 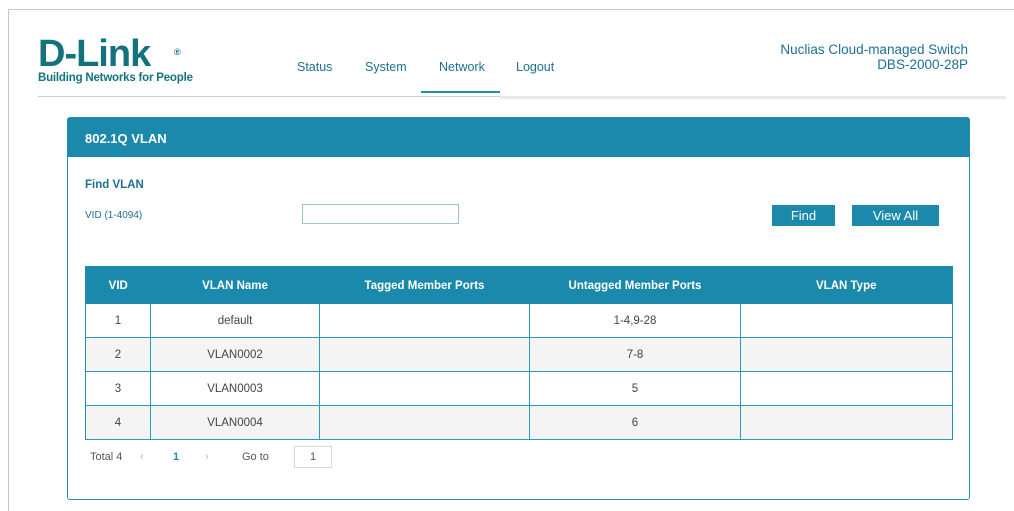 What do you see at coordinates (535, 67) in the screenshot?
I see `nav-logout: Logout` at bounding box center [535, 67].